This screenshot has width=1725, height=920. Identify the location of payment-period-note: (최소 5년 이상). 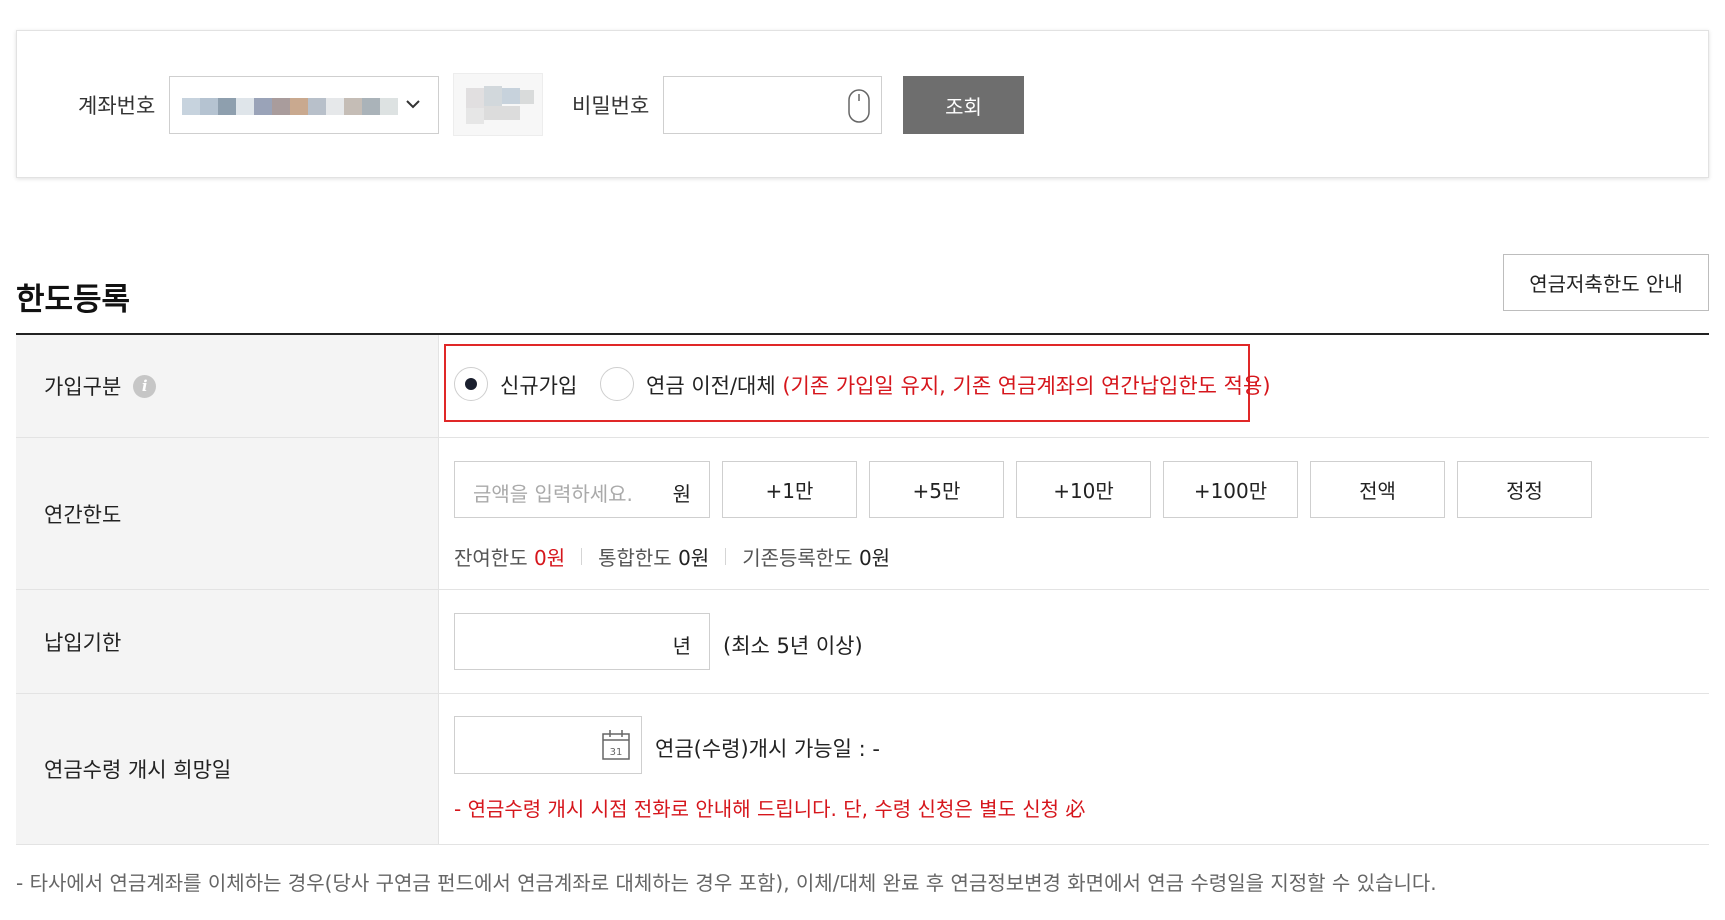
(793, 646).